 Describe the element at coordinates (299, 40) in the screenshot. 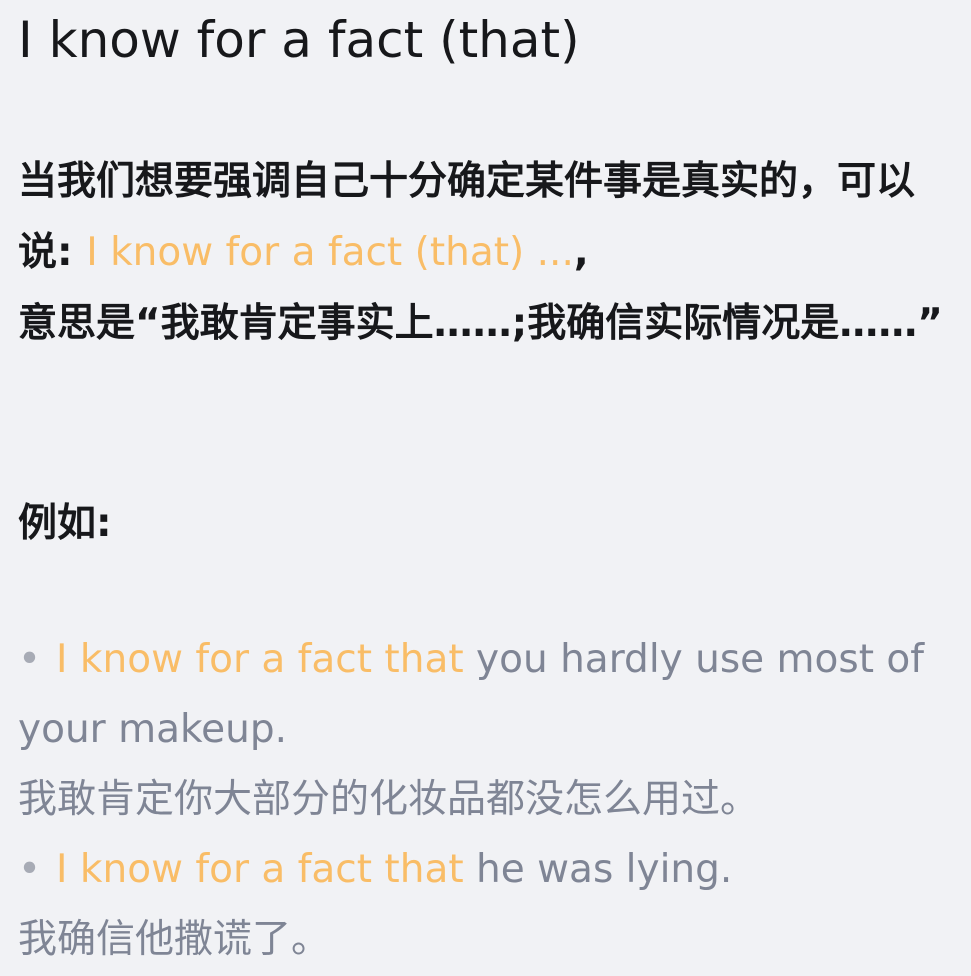

I see `page-title: I know for a fact (that)` at that location.